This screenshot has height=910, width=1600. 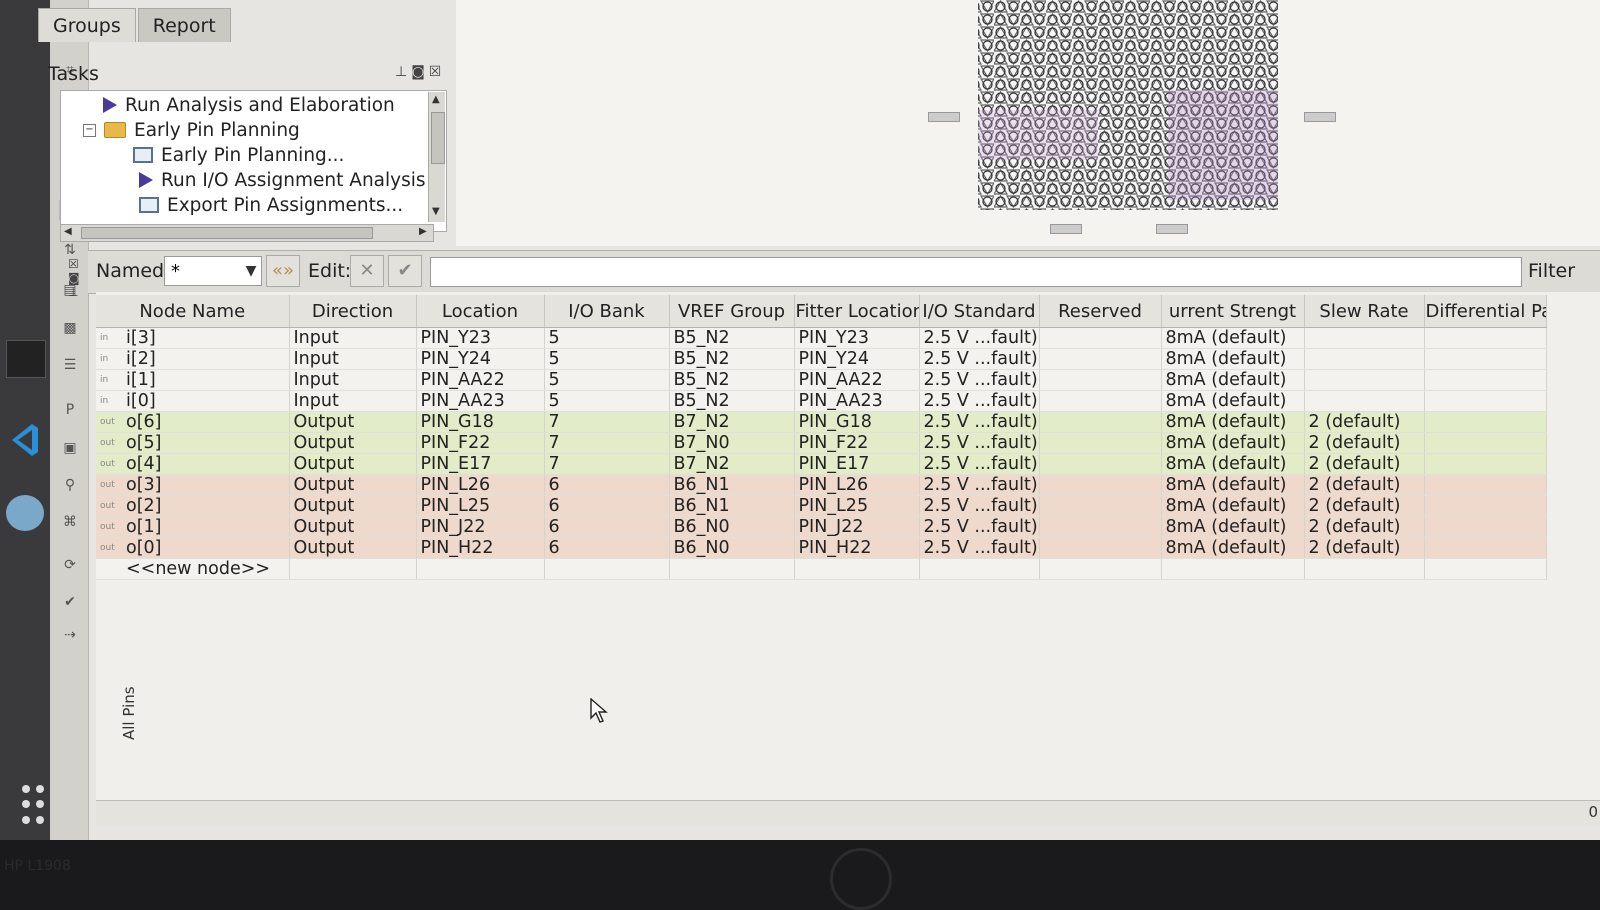 What do you see at coordinates (70, 485) in the screenshot?
I see `probe-icon: ⚲` at bounding box center [70, 485].